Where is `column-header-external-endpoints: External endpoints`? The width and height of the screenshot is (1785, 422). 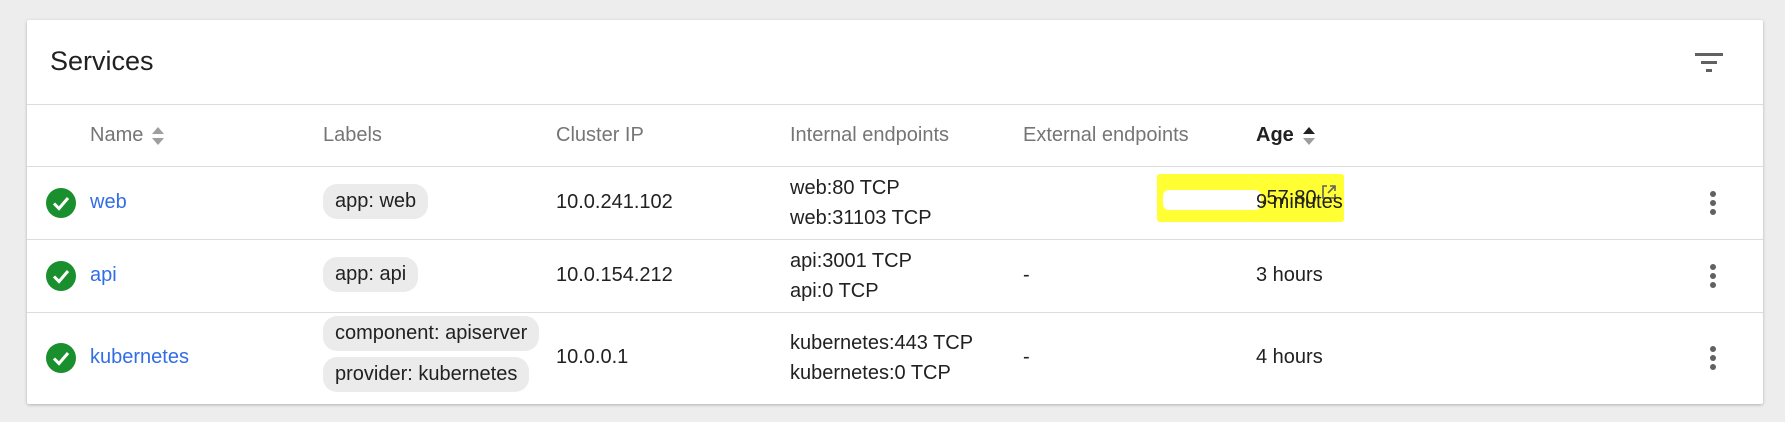 column-header-external-endpoints: External endpoints is located at coordinates (1106, 135).